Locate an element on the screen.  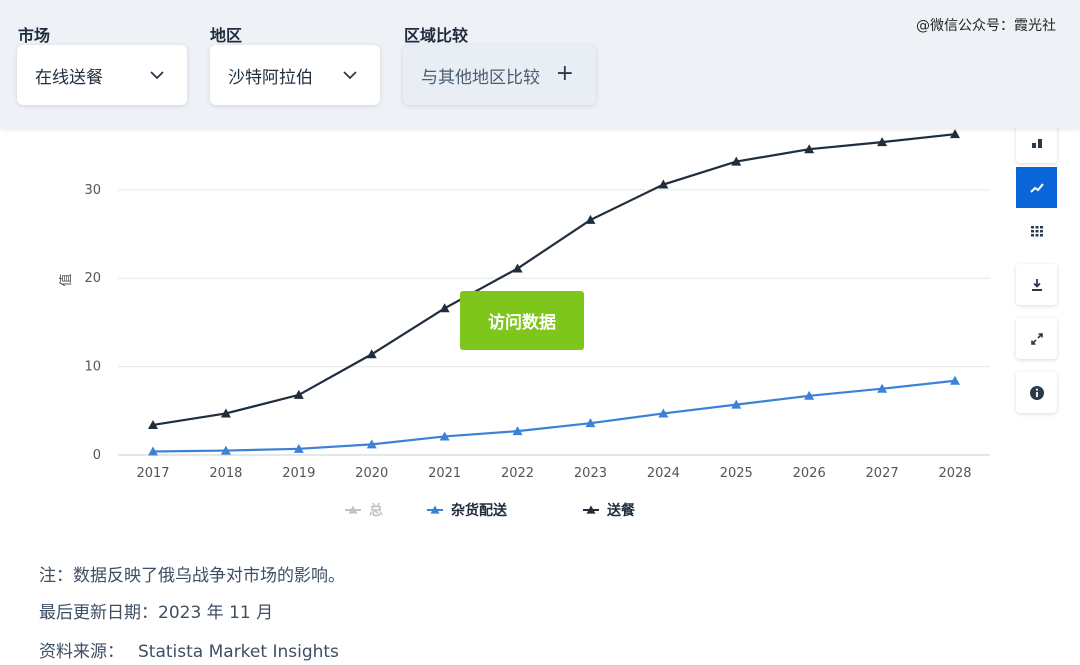
bar-chart-icon is located at coordinates (1036, 143).